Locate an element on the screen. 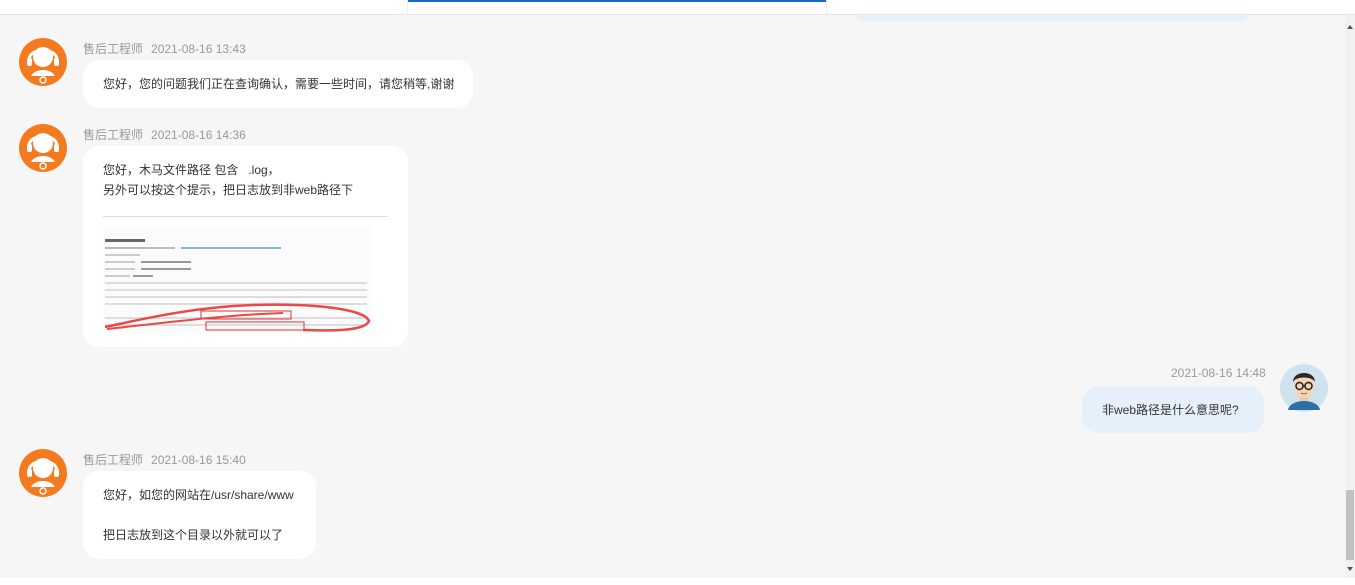 Image resolution: width=1355 pixels, height=585 pixels. message-bubble: 您好，您的问题我们正在查询确认，需要一些时间，请您稍等,谢谢 is located at coordinates (278, 84).